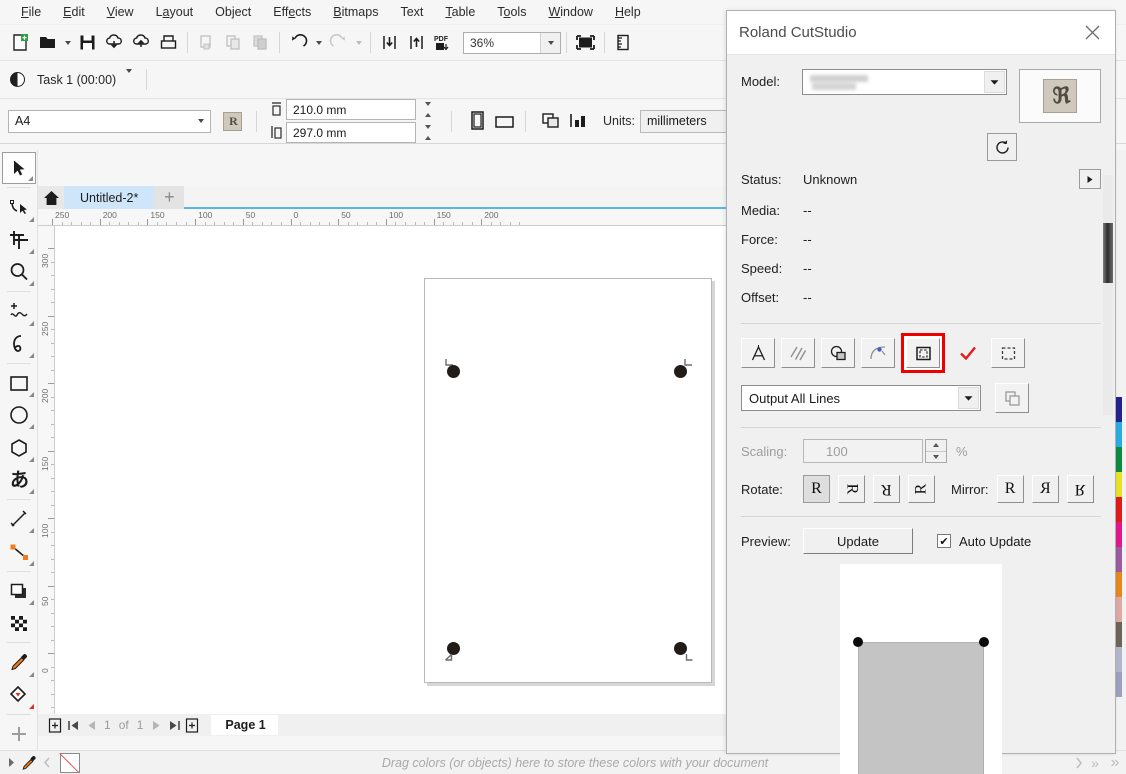  I want to click on rotate-180-button: R, so click(886, 489).